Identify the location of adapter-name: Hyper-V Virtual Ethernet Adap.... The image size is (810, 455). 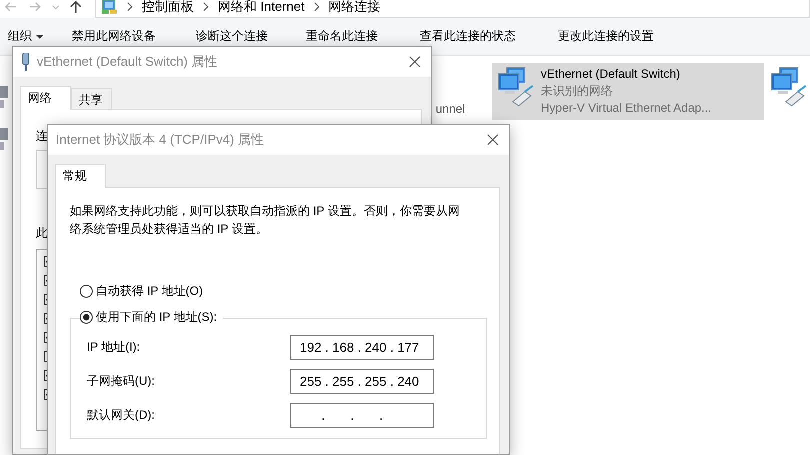
(626, 108).